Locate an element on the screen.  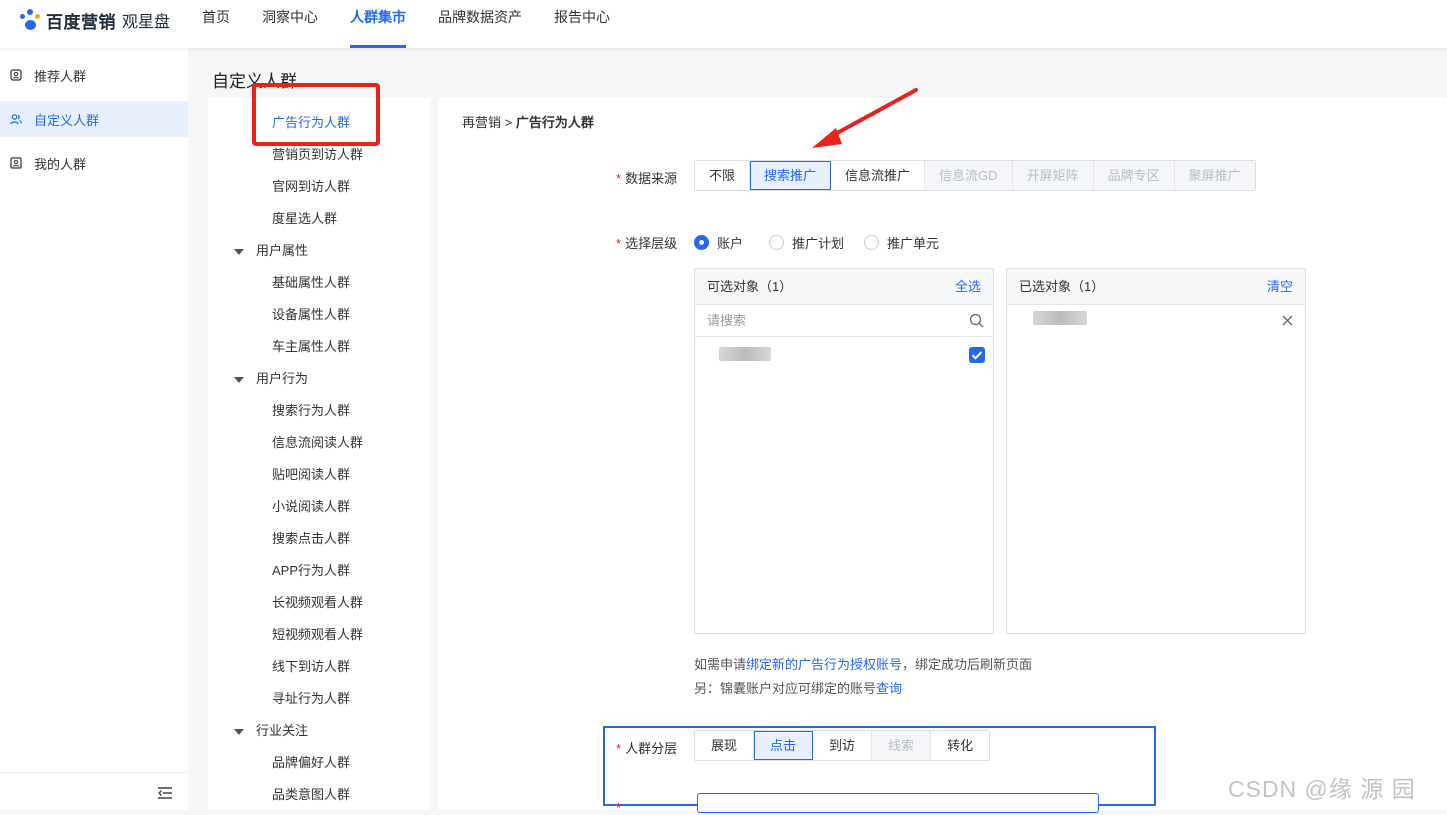
annotation-highlight-box is located at coordinates (316, 114).